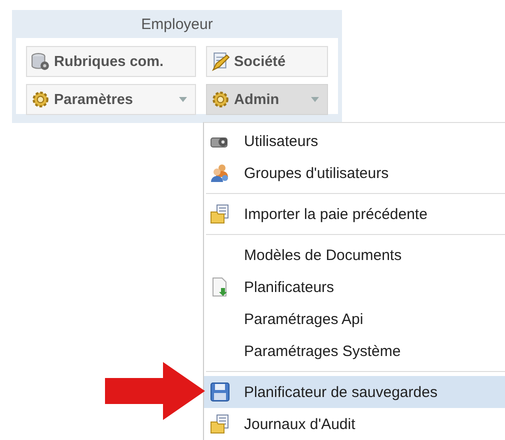 The width and height of the screenshot is (505, 440). I want to click on toolbar-button: Société, so click(267, 61).